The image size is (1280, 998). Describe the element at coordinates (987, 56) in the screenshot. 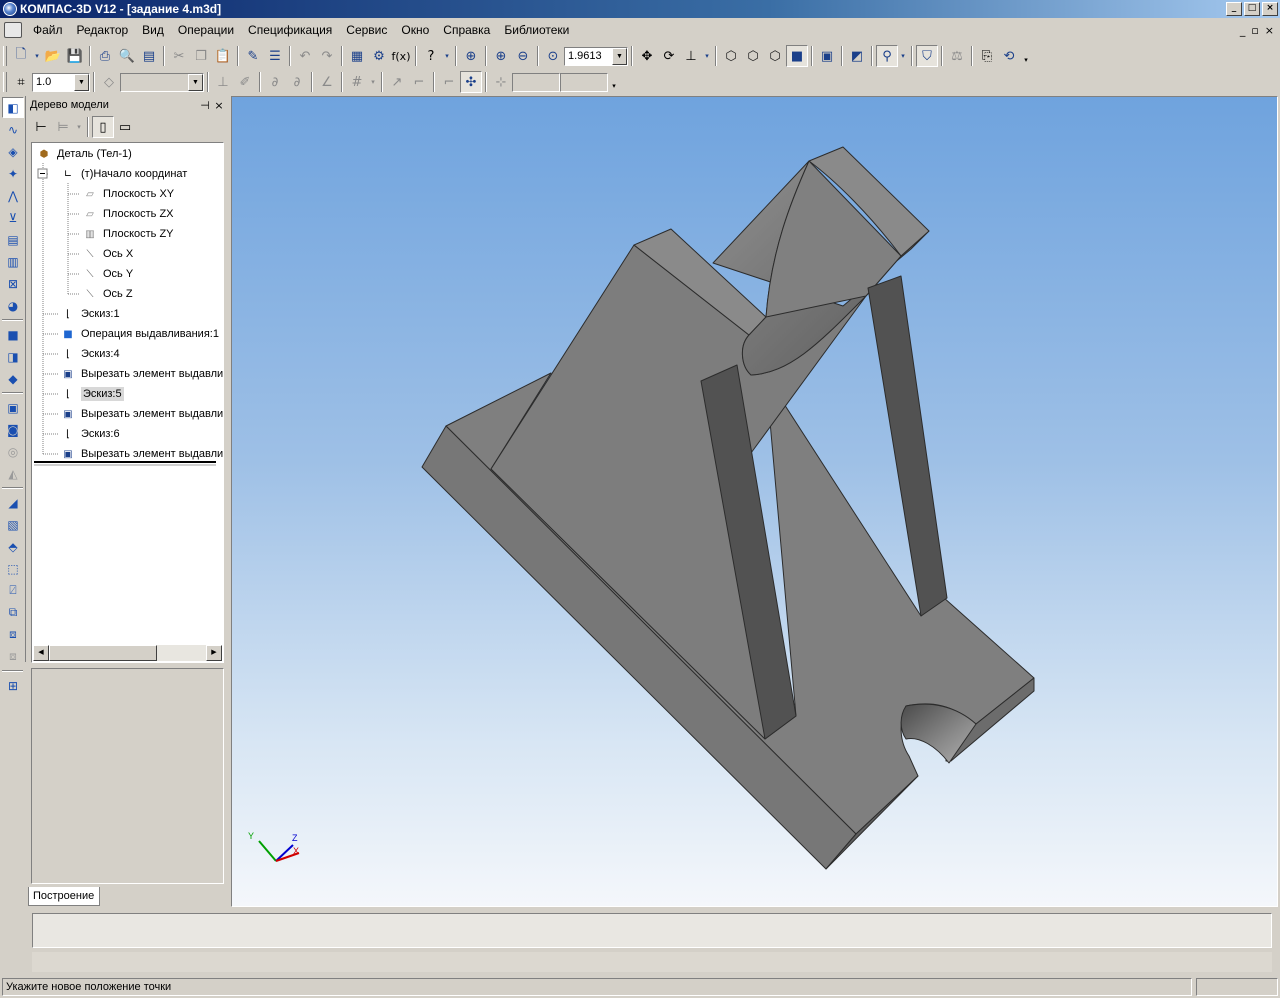

I see `rebuild-icon: ⎘` at that location.